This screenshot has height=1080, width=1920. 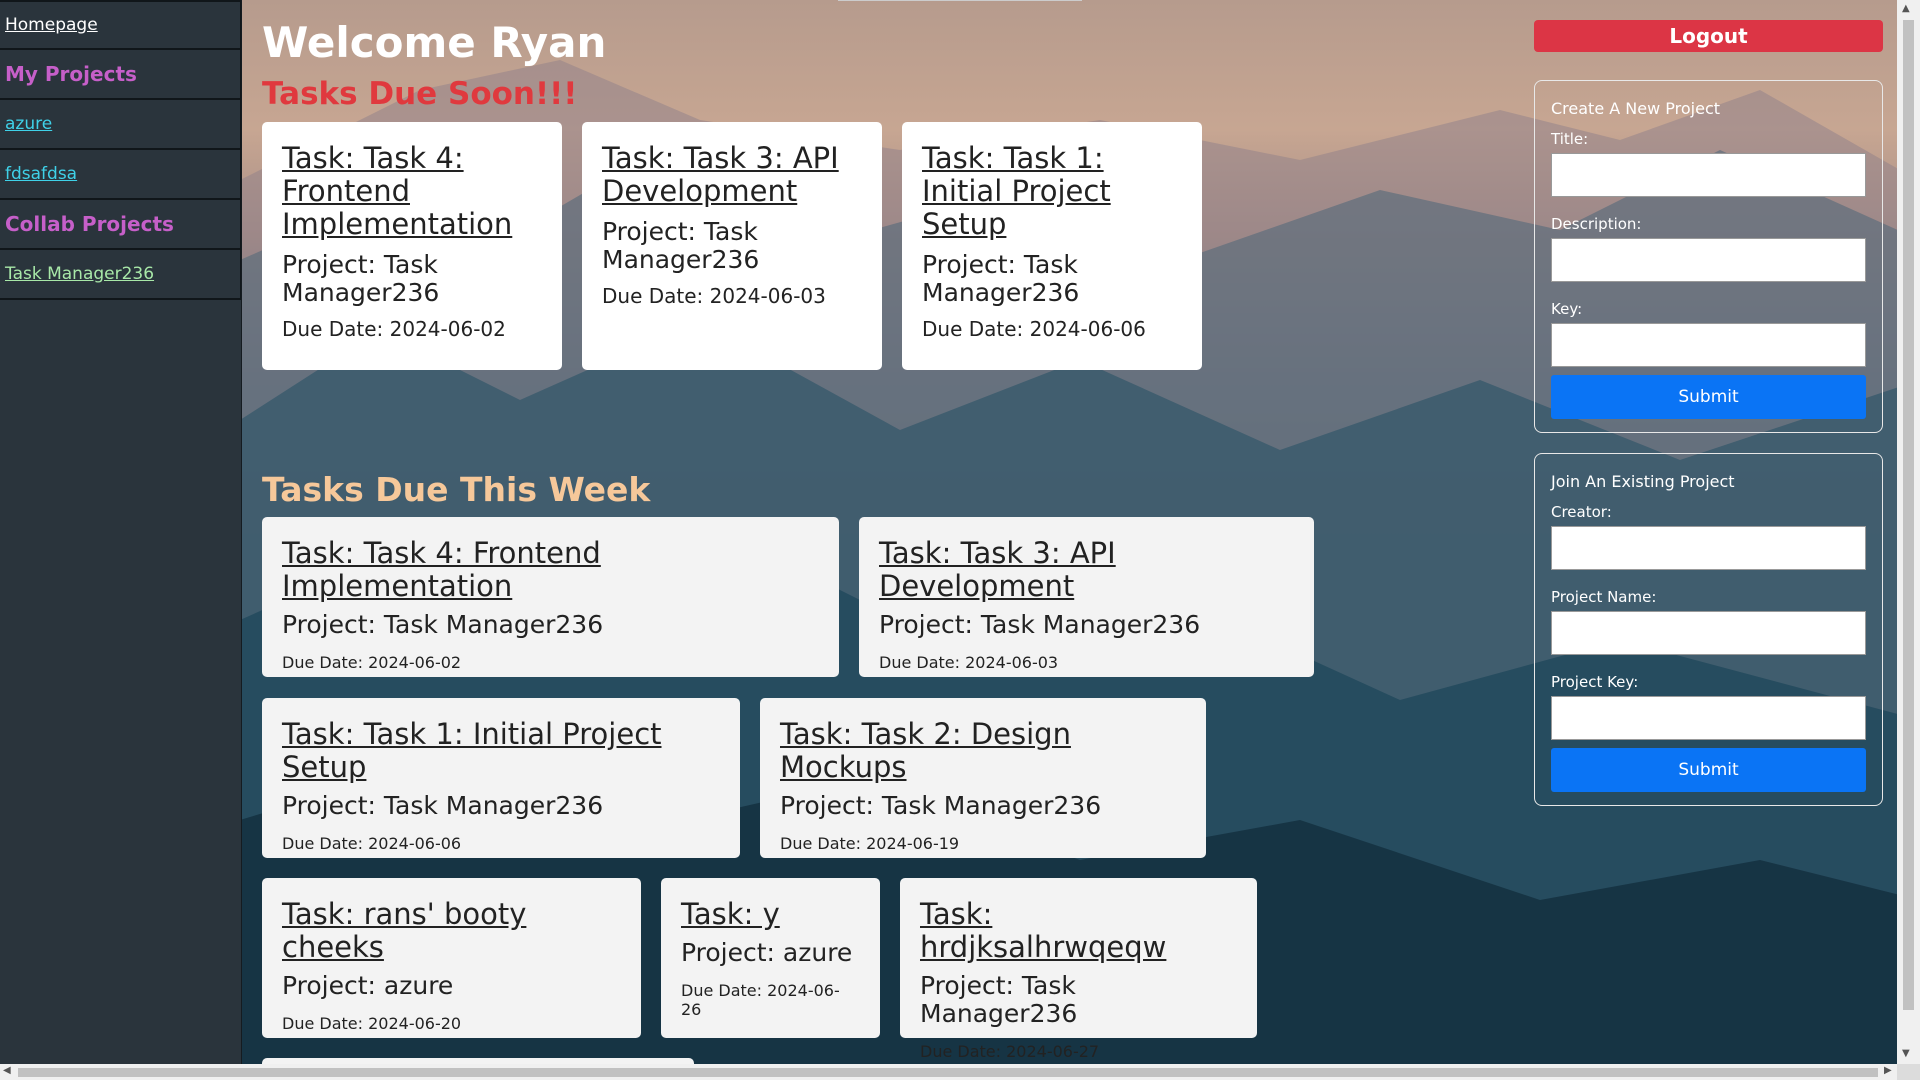 What do you see at coordinates (1604, 597) in the screenshot?
I see `project-name-label: Project Name:` at bounding box center [1604, 597].